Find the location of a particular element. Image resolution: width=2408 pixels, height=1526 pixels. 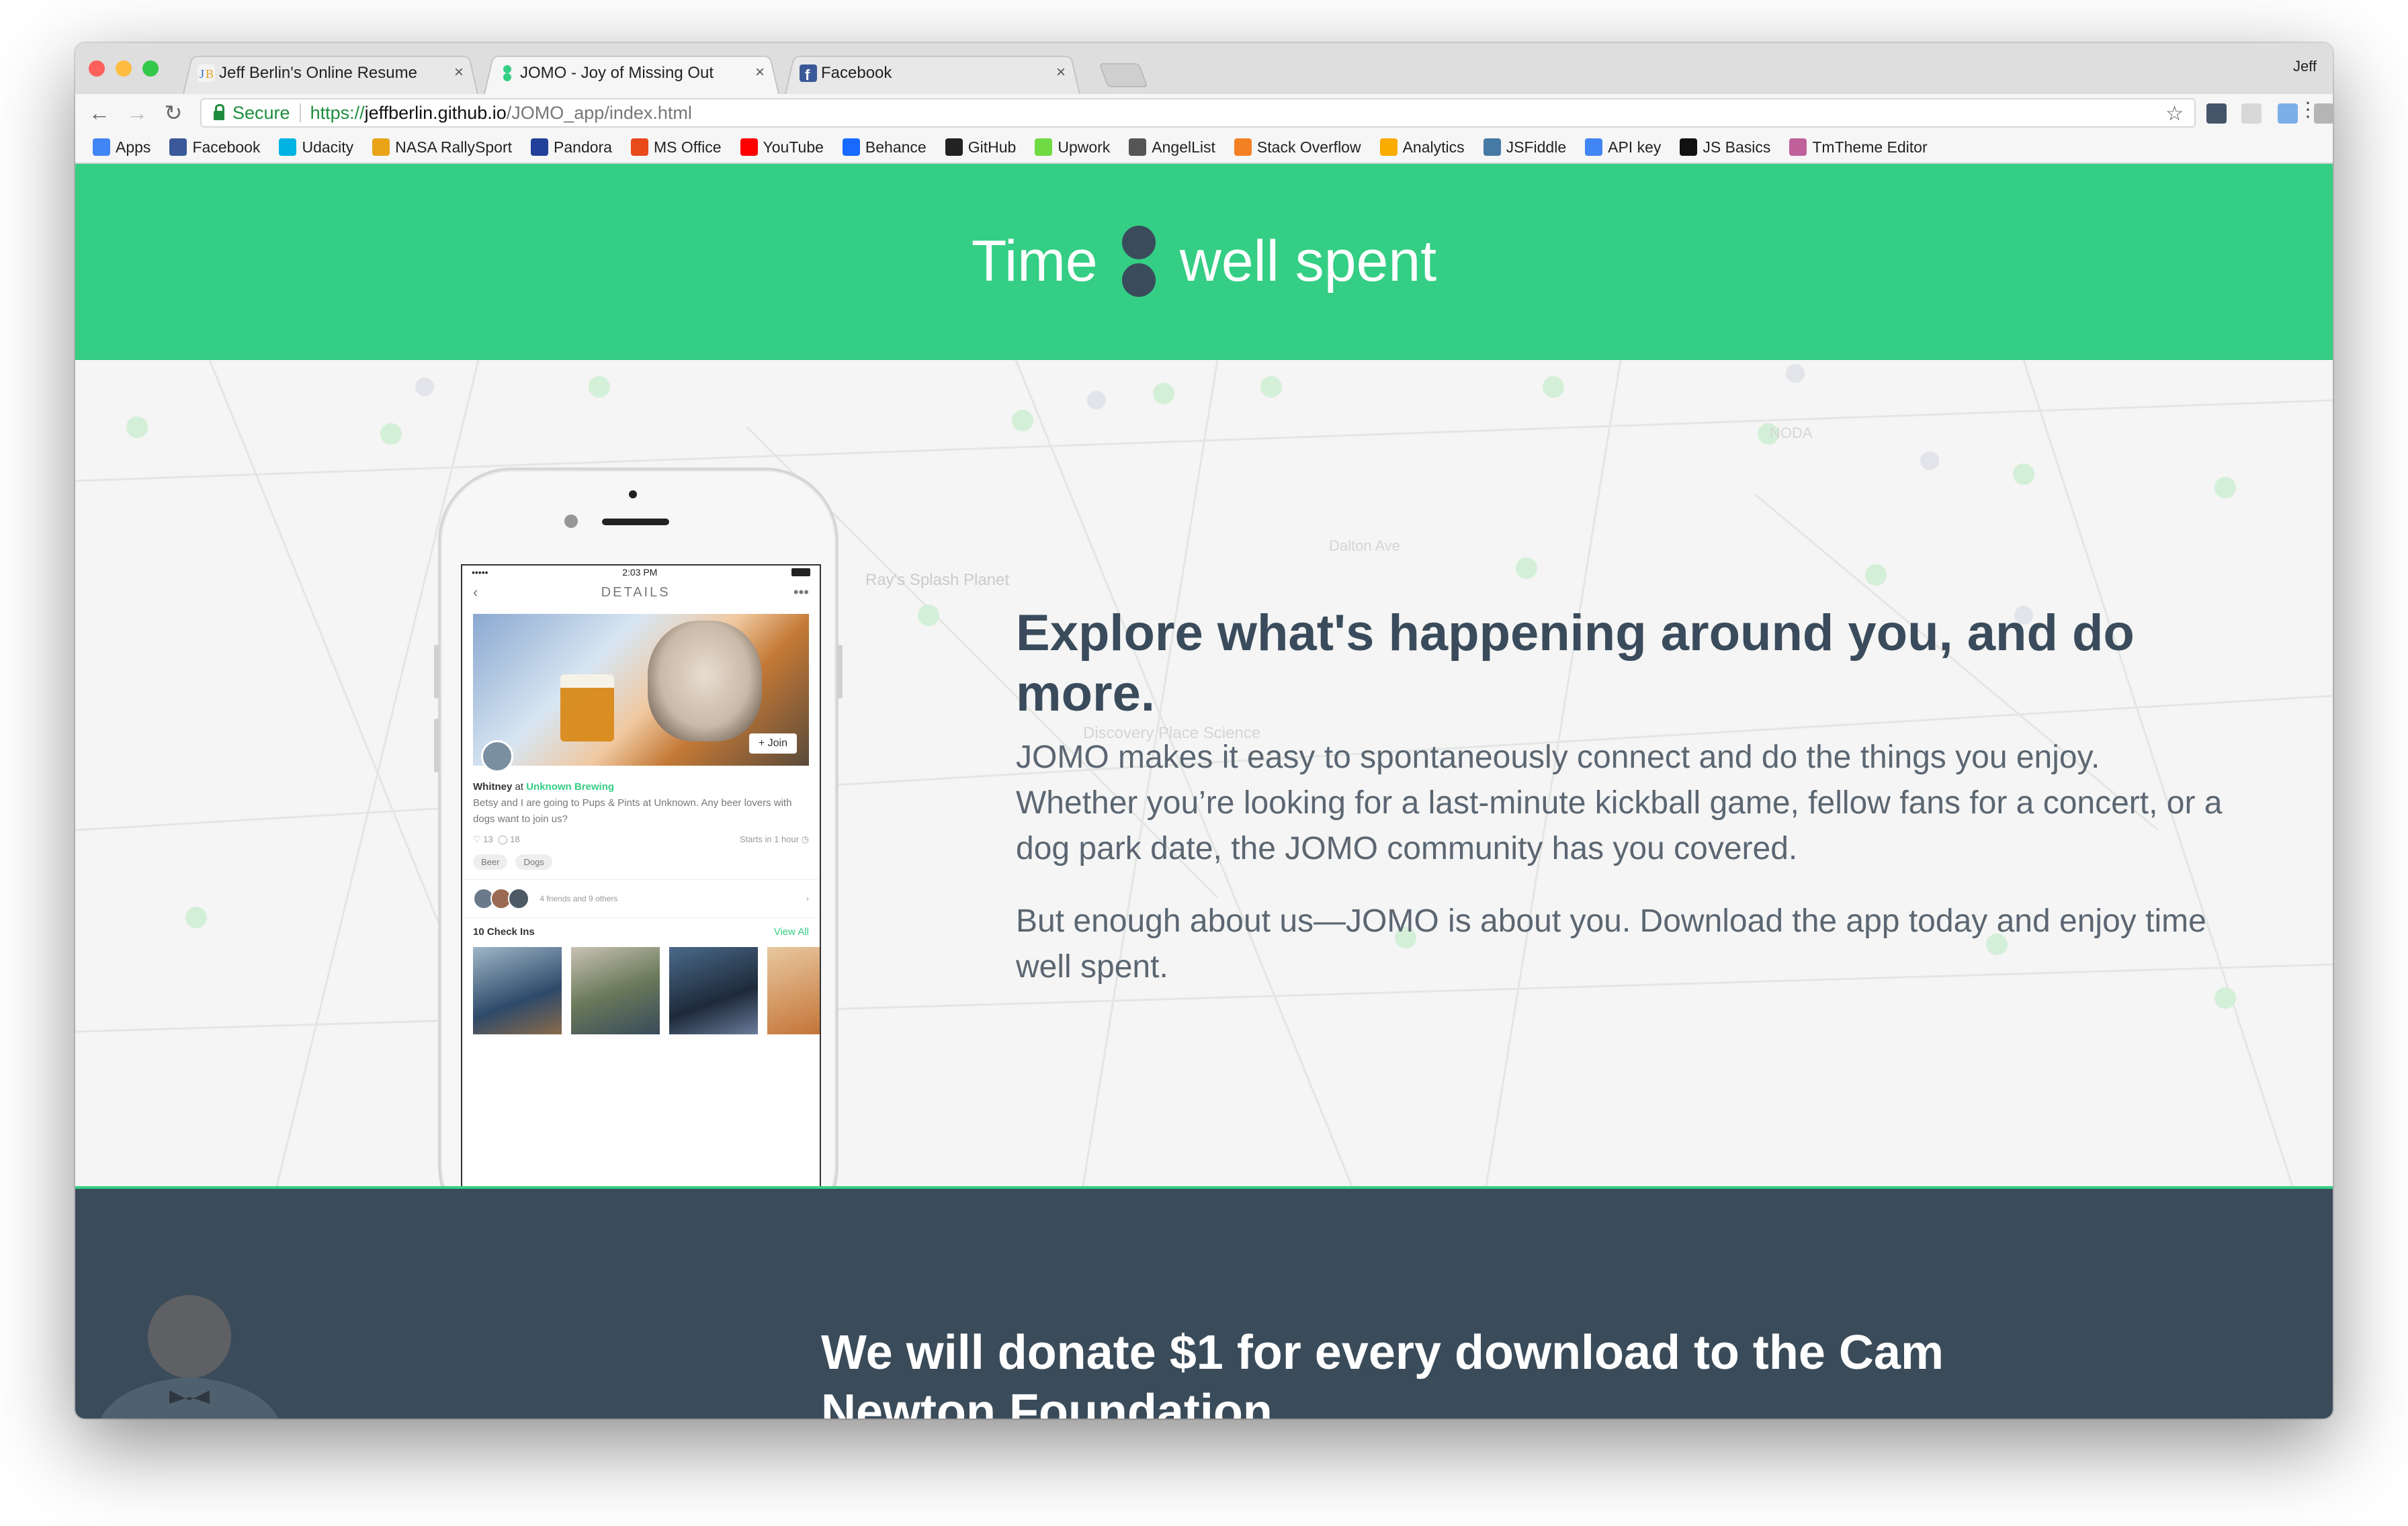

checkin-photos is located at coordinates (641, 986).